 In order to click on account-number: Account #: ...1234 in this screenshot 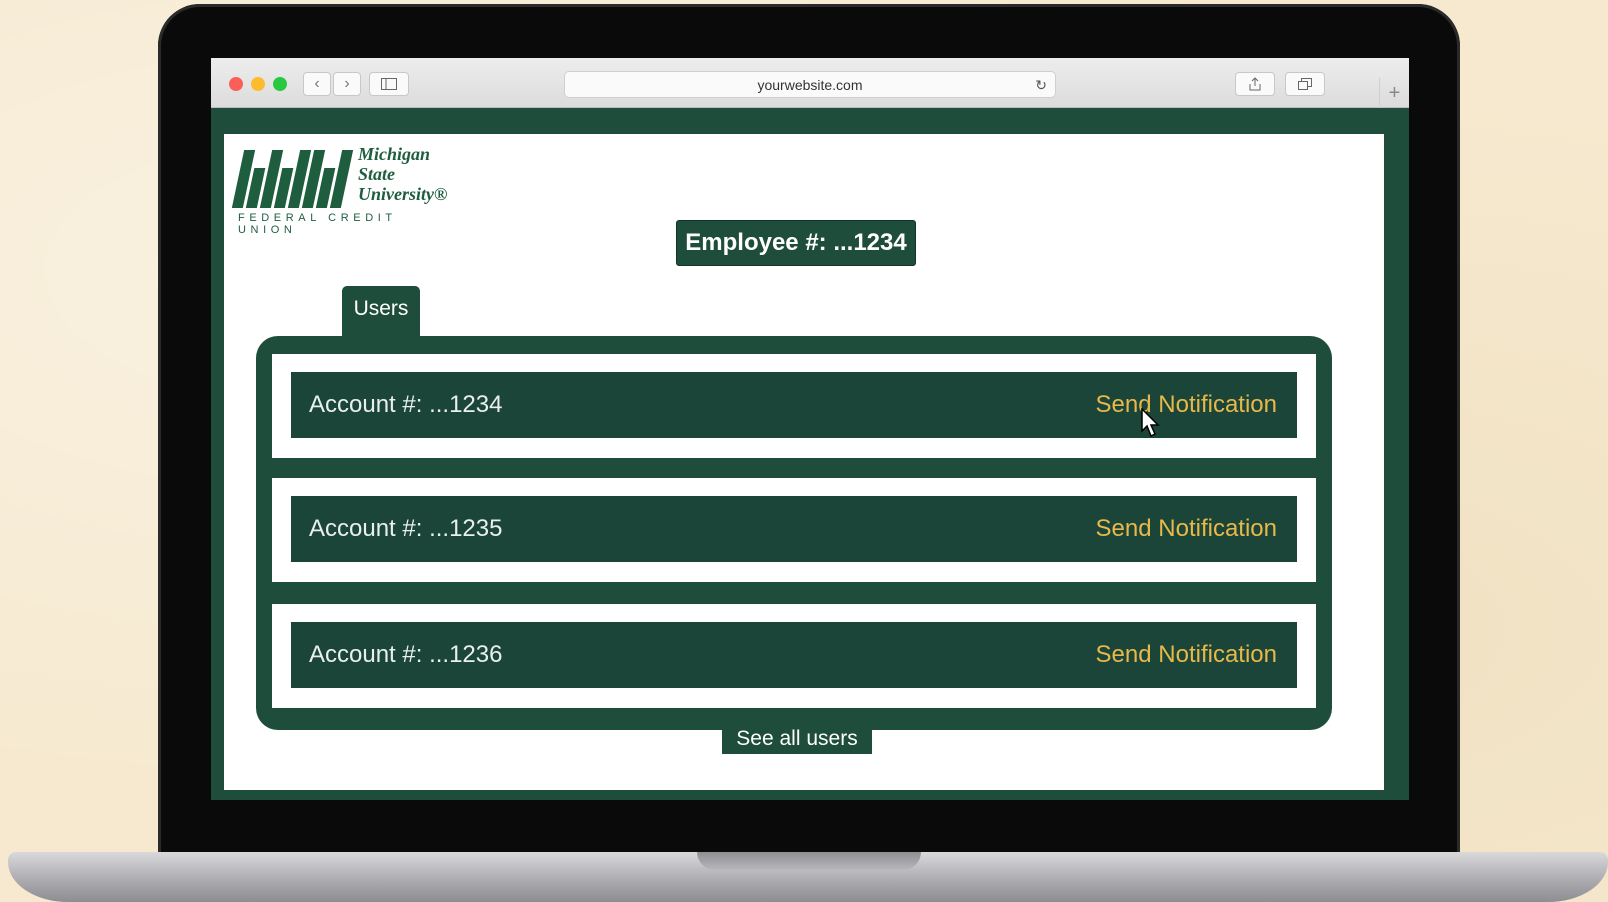, I will do `click(406, 404)`.